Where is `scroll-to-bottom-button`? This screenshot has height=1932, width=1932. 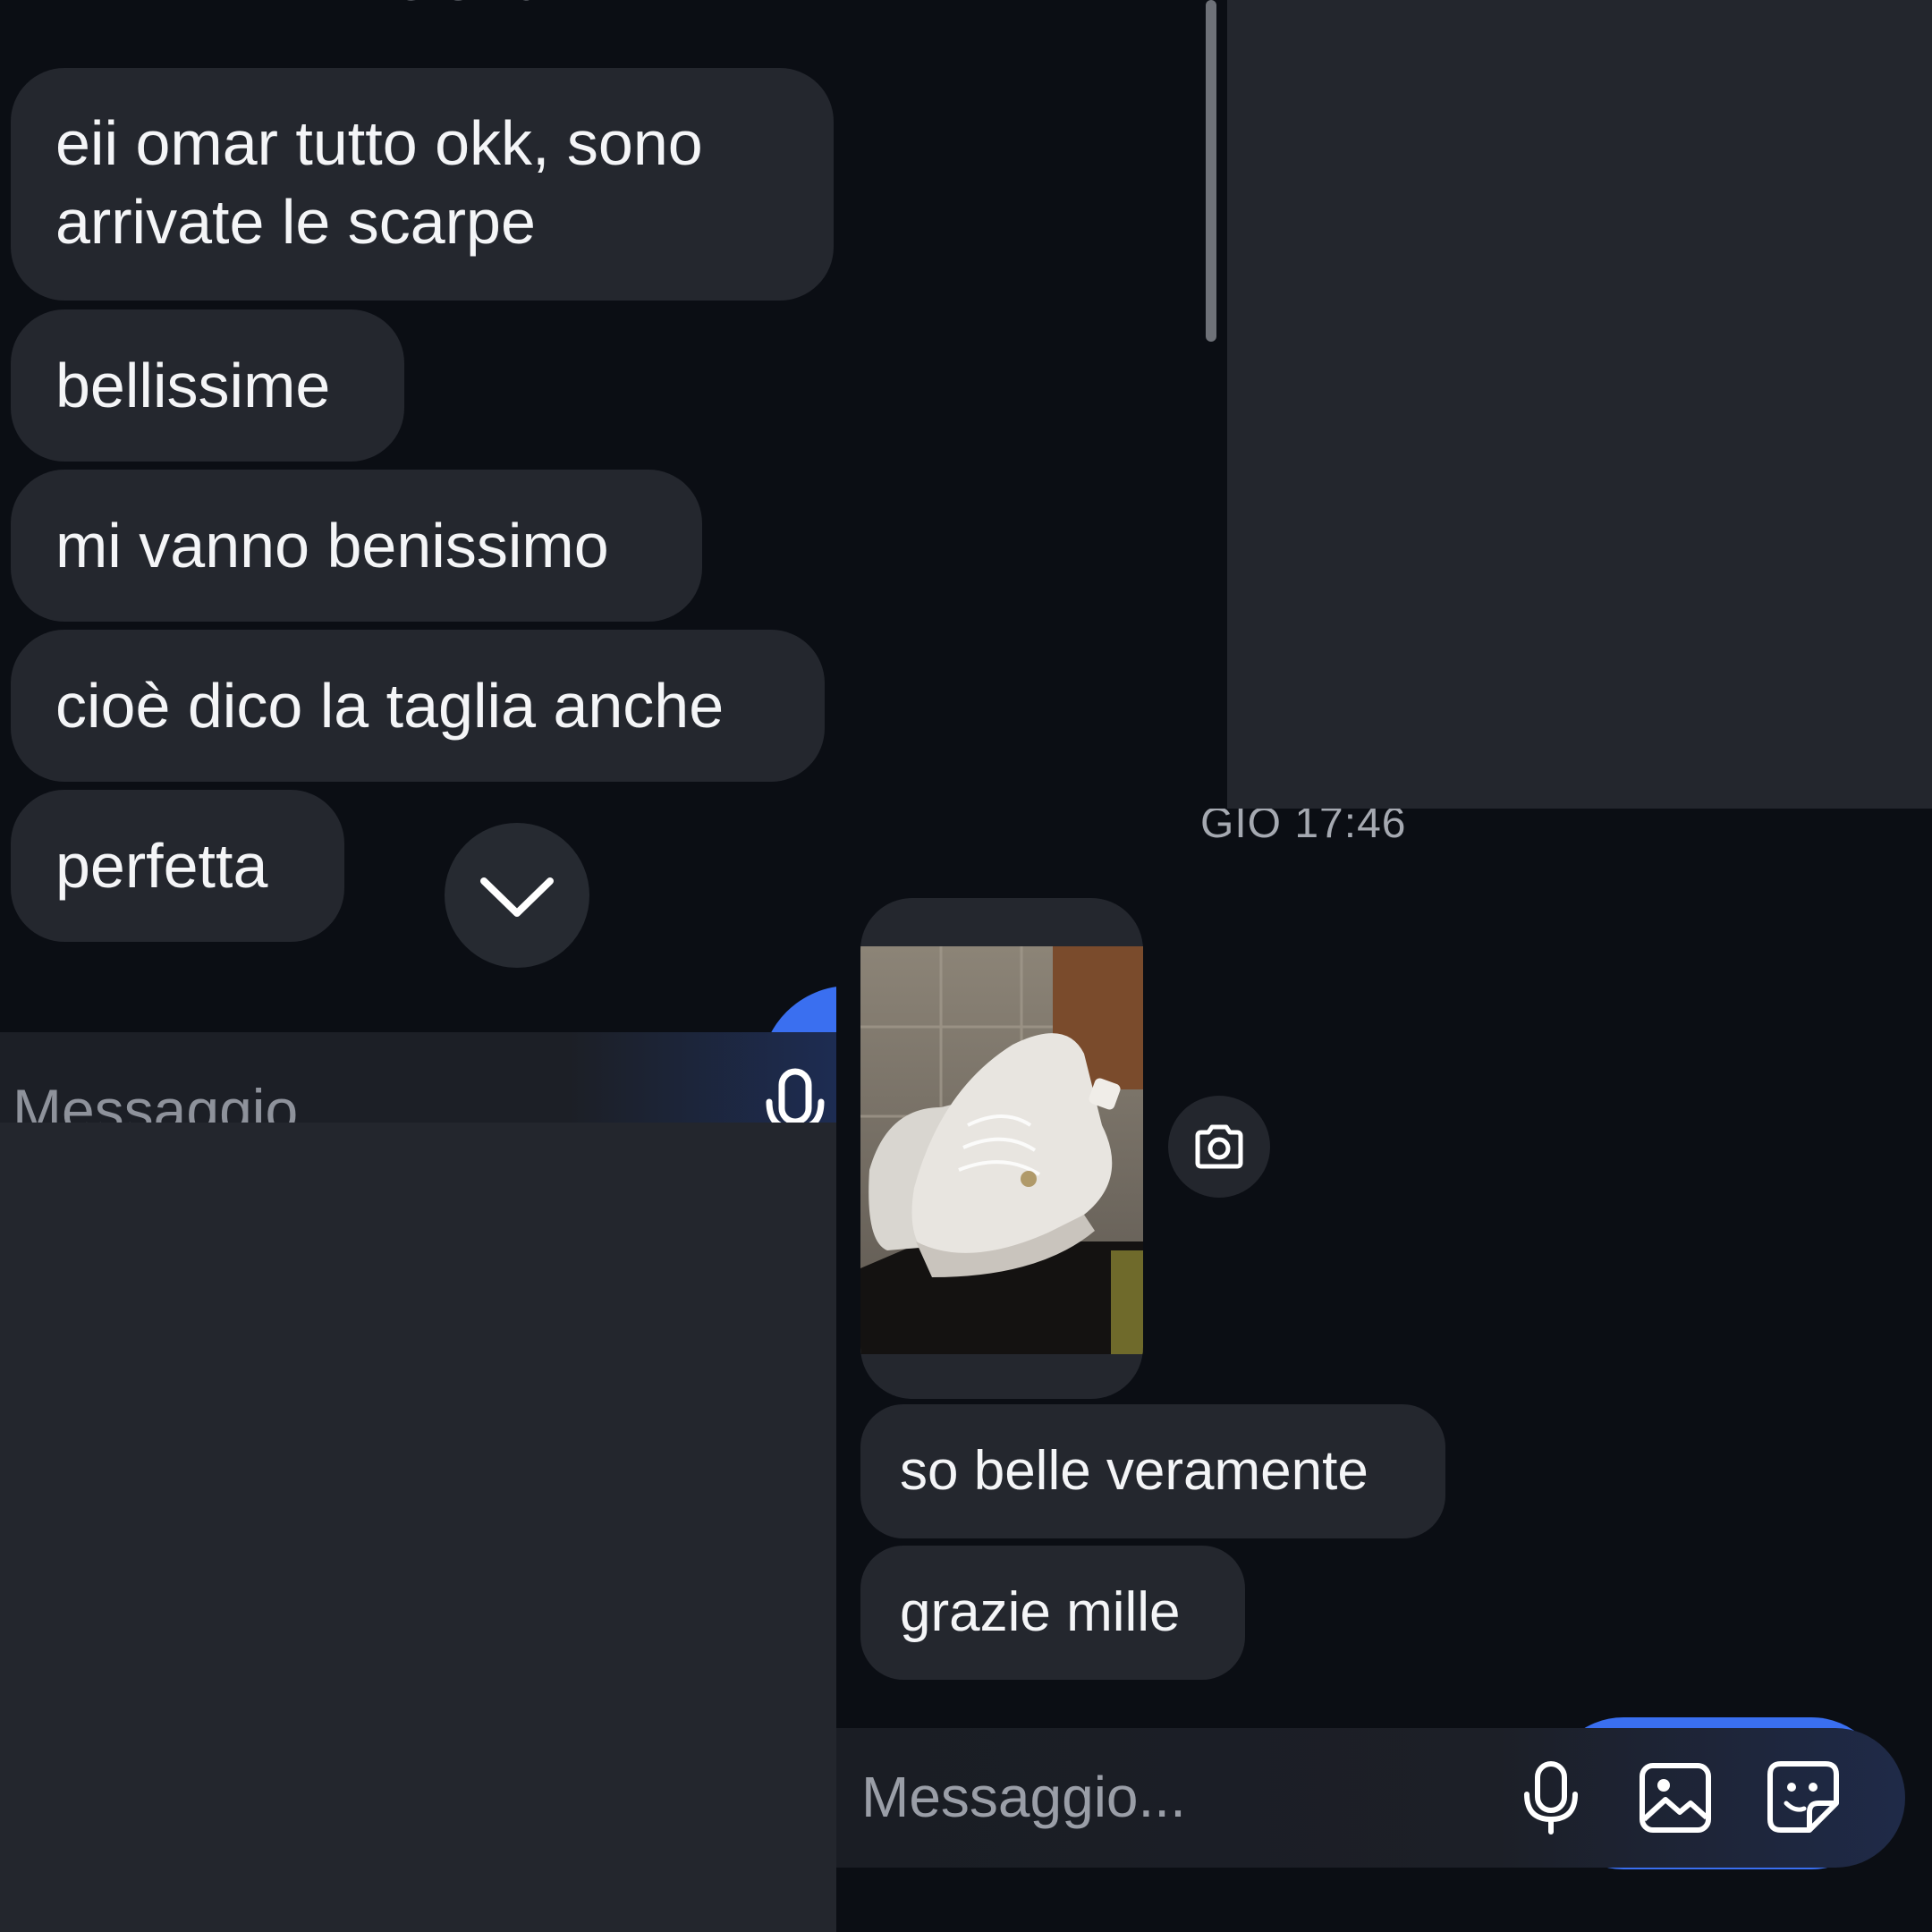
scroll-to-bottom-button is located at coordinates (517, 895).